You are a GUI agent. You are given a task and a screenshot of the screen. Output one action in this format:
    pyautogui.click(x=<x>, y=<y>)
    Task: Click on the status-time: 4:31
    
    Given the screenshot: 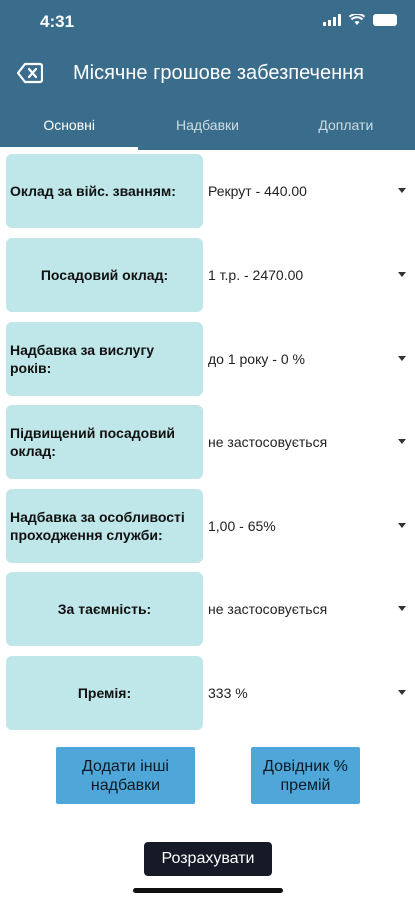 What is the action you would take?
    pyautogui.click(x=57, y=21)
    